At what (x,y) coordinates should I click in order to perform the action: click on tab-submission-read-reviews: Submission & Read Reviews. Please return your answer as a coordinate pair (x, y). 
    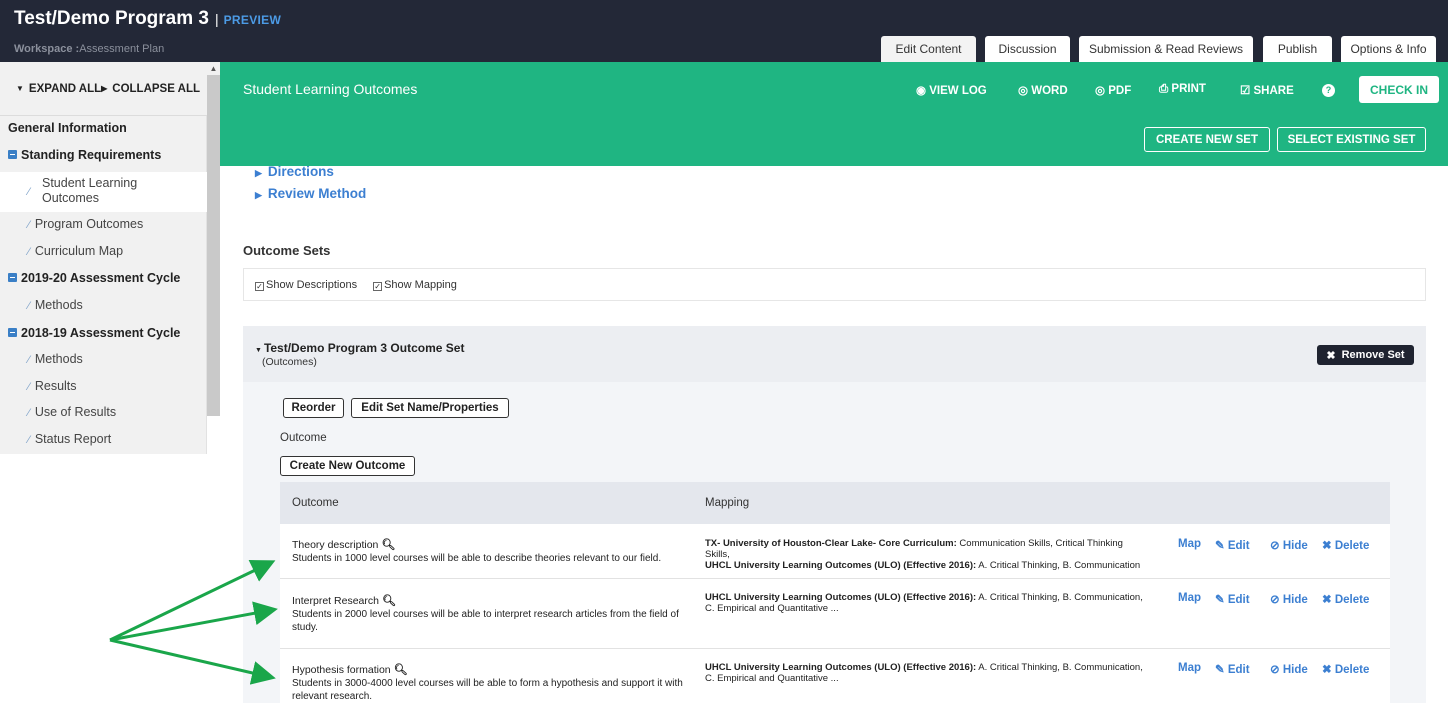
    Looking at the image, I should click on (1166, 49).